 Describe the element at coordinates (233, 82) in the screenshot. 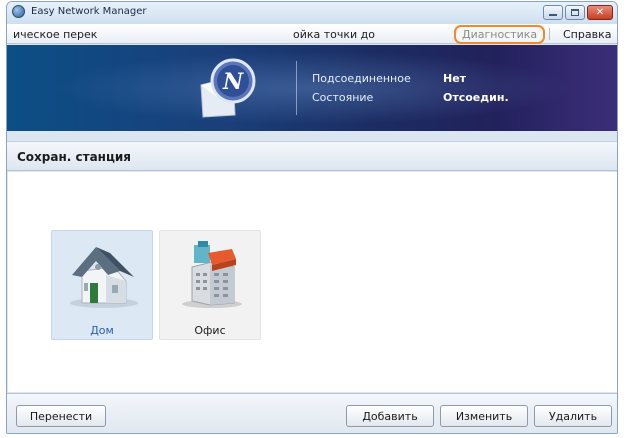

I see `svg-text: N` at that location.